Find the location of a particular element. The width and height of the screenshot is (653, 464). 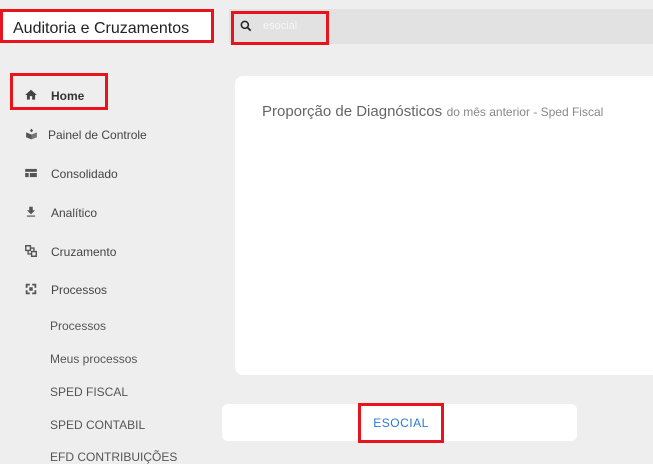

card-subtitle: do mês anterior - Sped Fiscal is located at coordinates (525, 112).